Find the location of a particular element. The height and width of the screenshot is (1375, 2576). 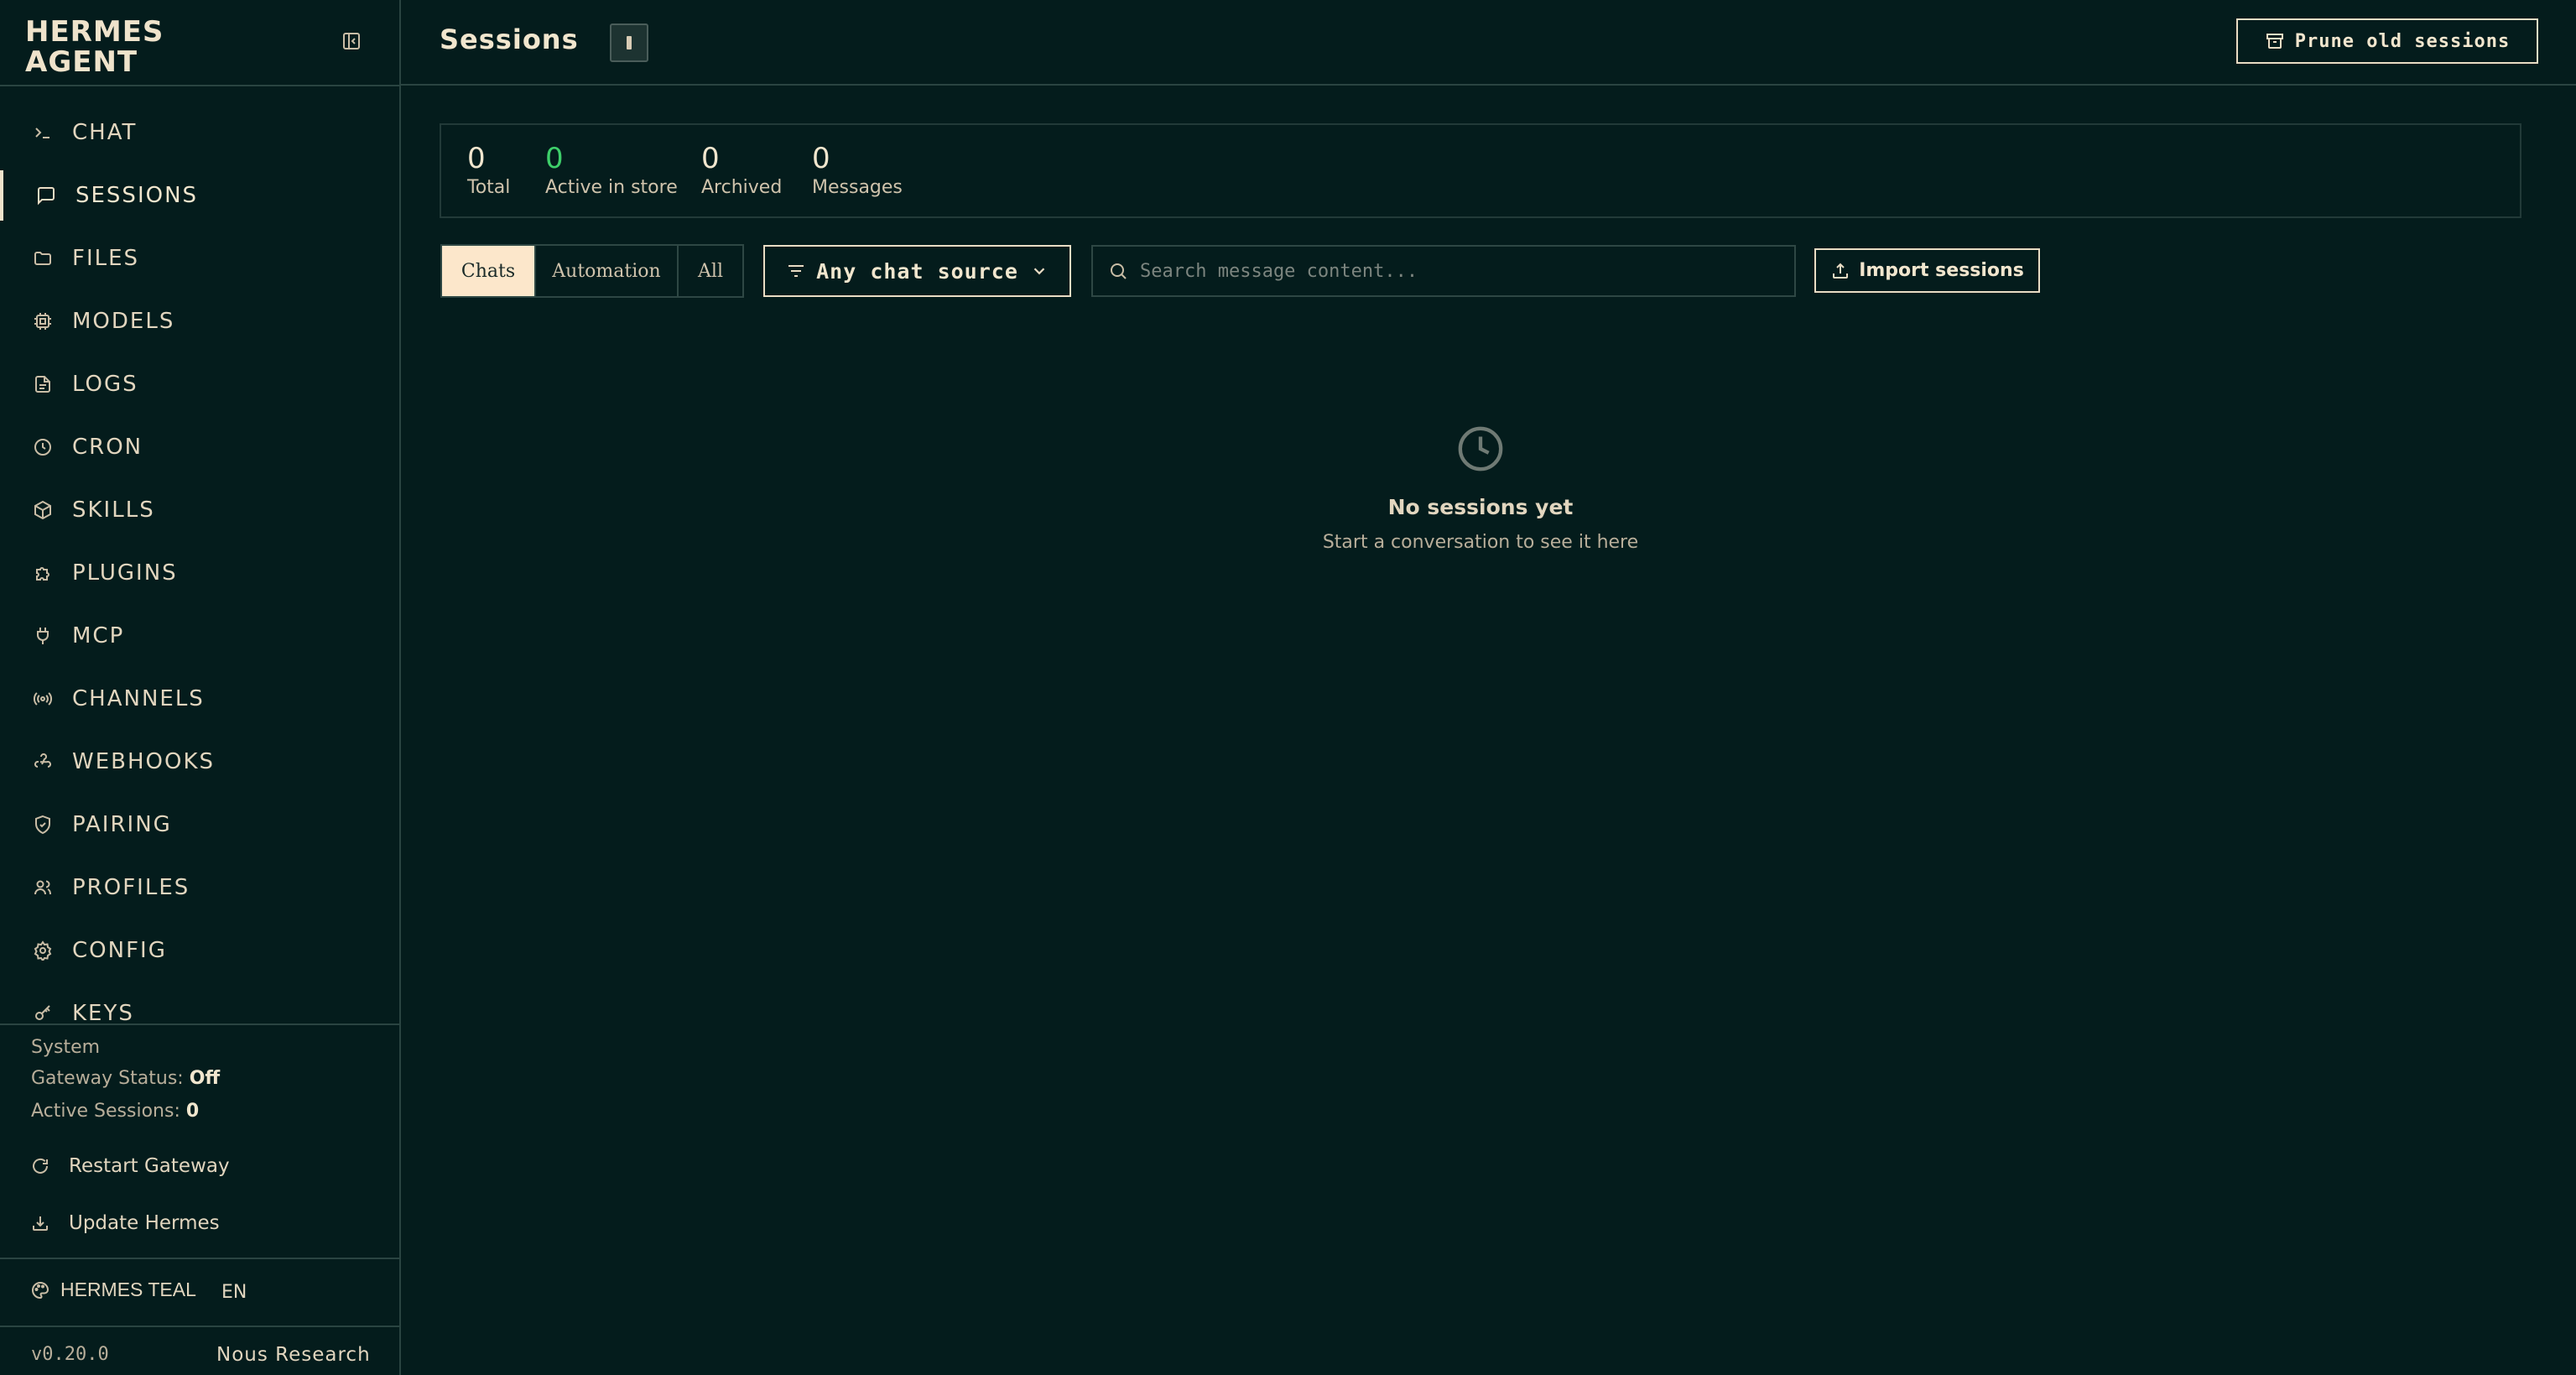

webhook-icon is located at coordinates (42, 761).